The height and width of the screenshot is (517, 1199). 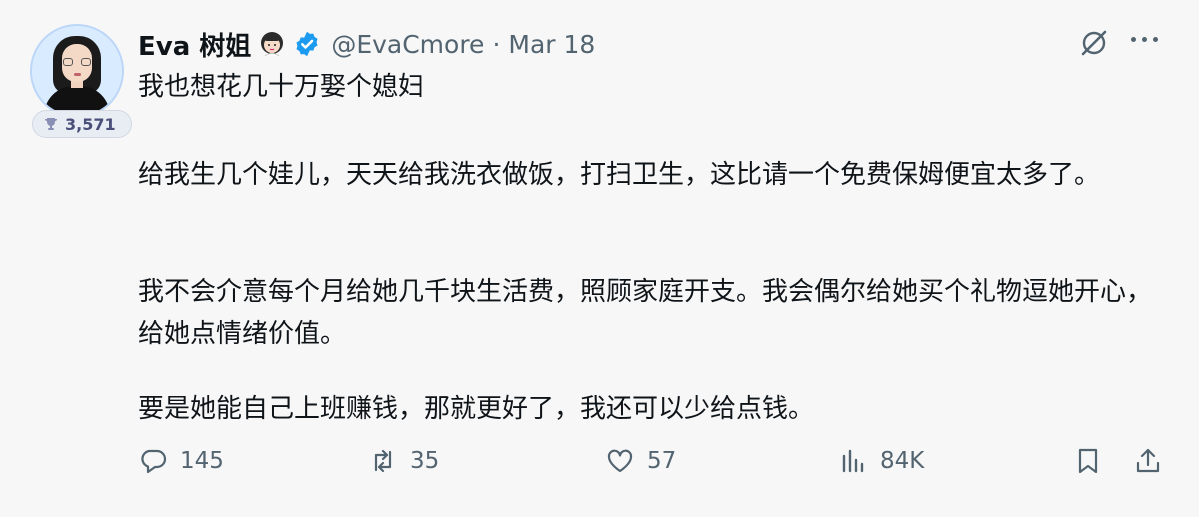 I want to click on share-button, so click(x=1148, y=461).